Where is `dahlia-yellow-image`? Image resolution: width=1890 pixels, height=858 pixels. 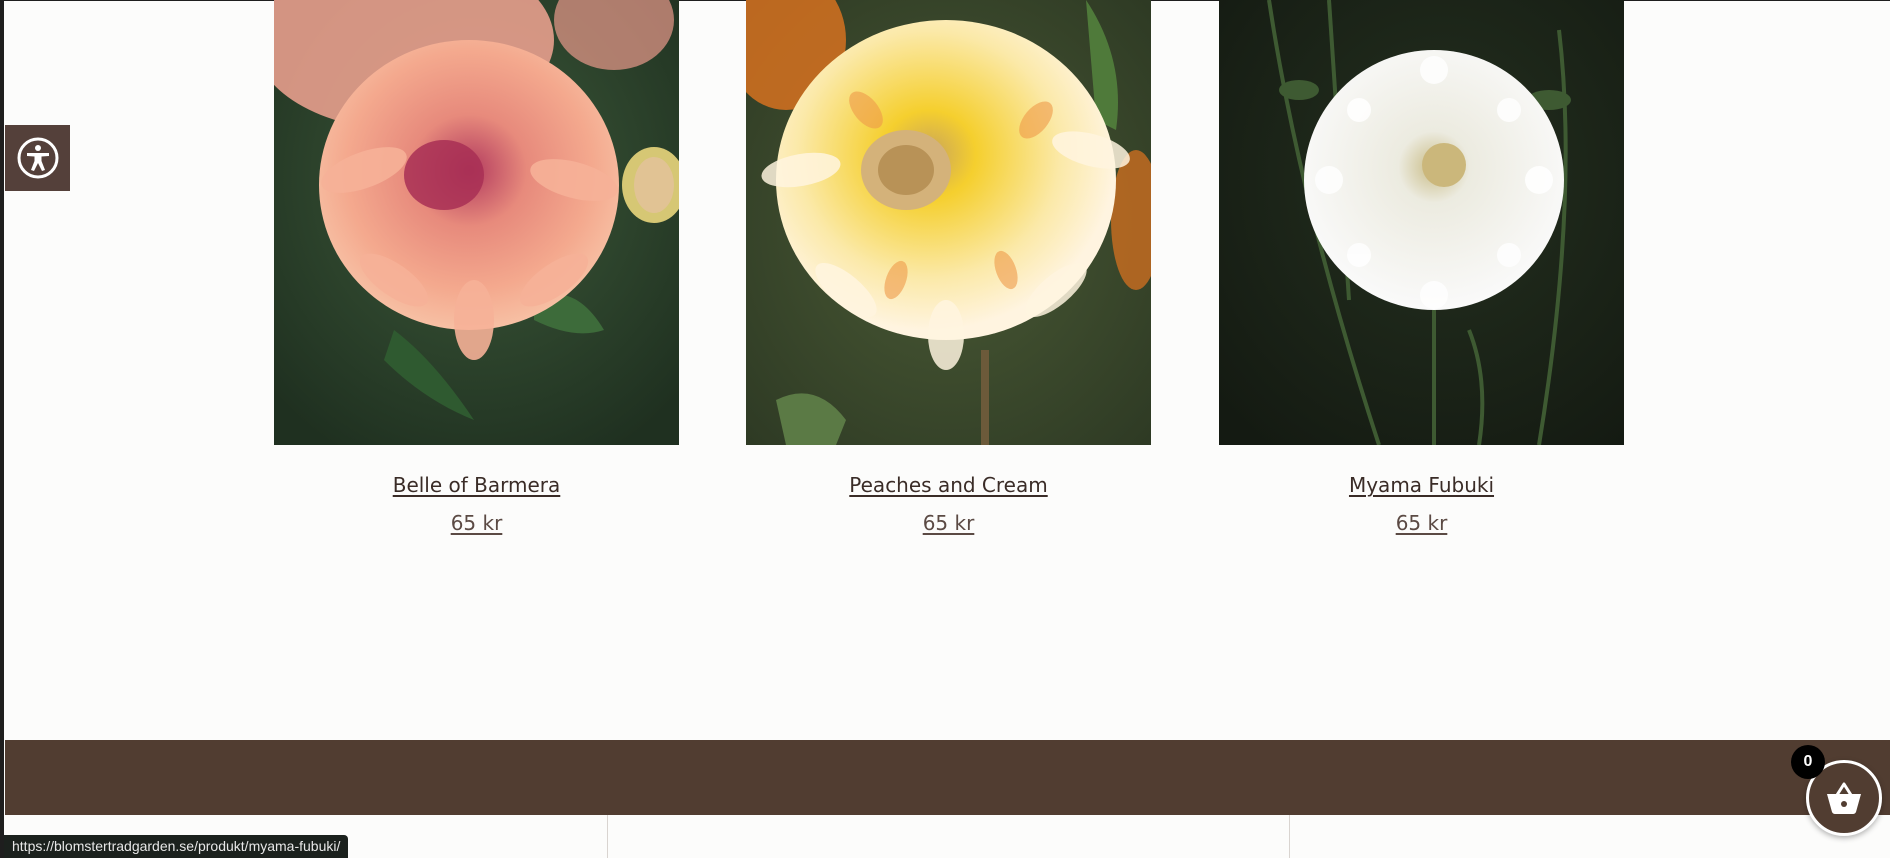
dahlia-yellow-image is located at coordinates (948, 222).